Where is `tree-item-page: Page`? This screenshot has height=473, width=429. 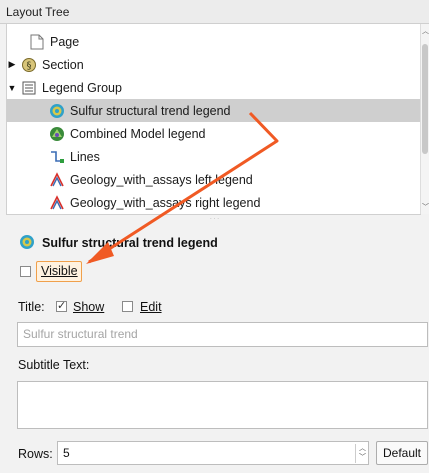
tree-item-page: Page is located at coordinates (214, 41).